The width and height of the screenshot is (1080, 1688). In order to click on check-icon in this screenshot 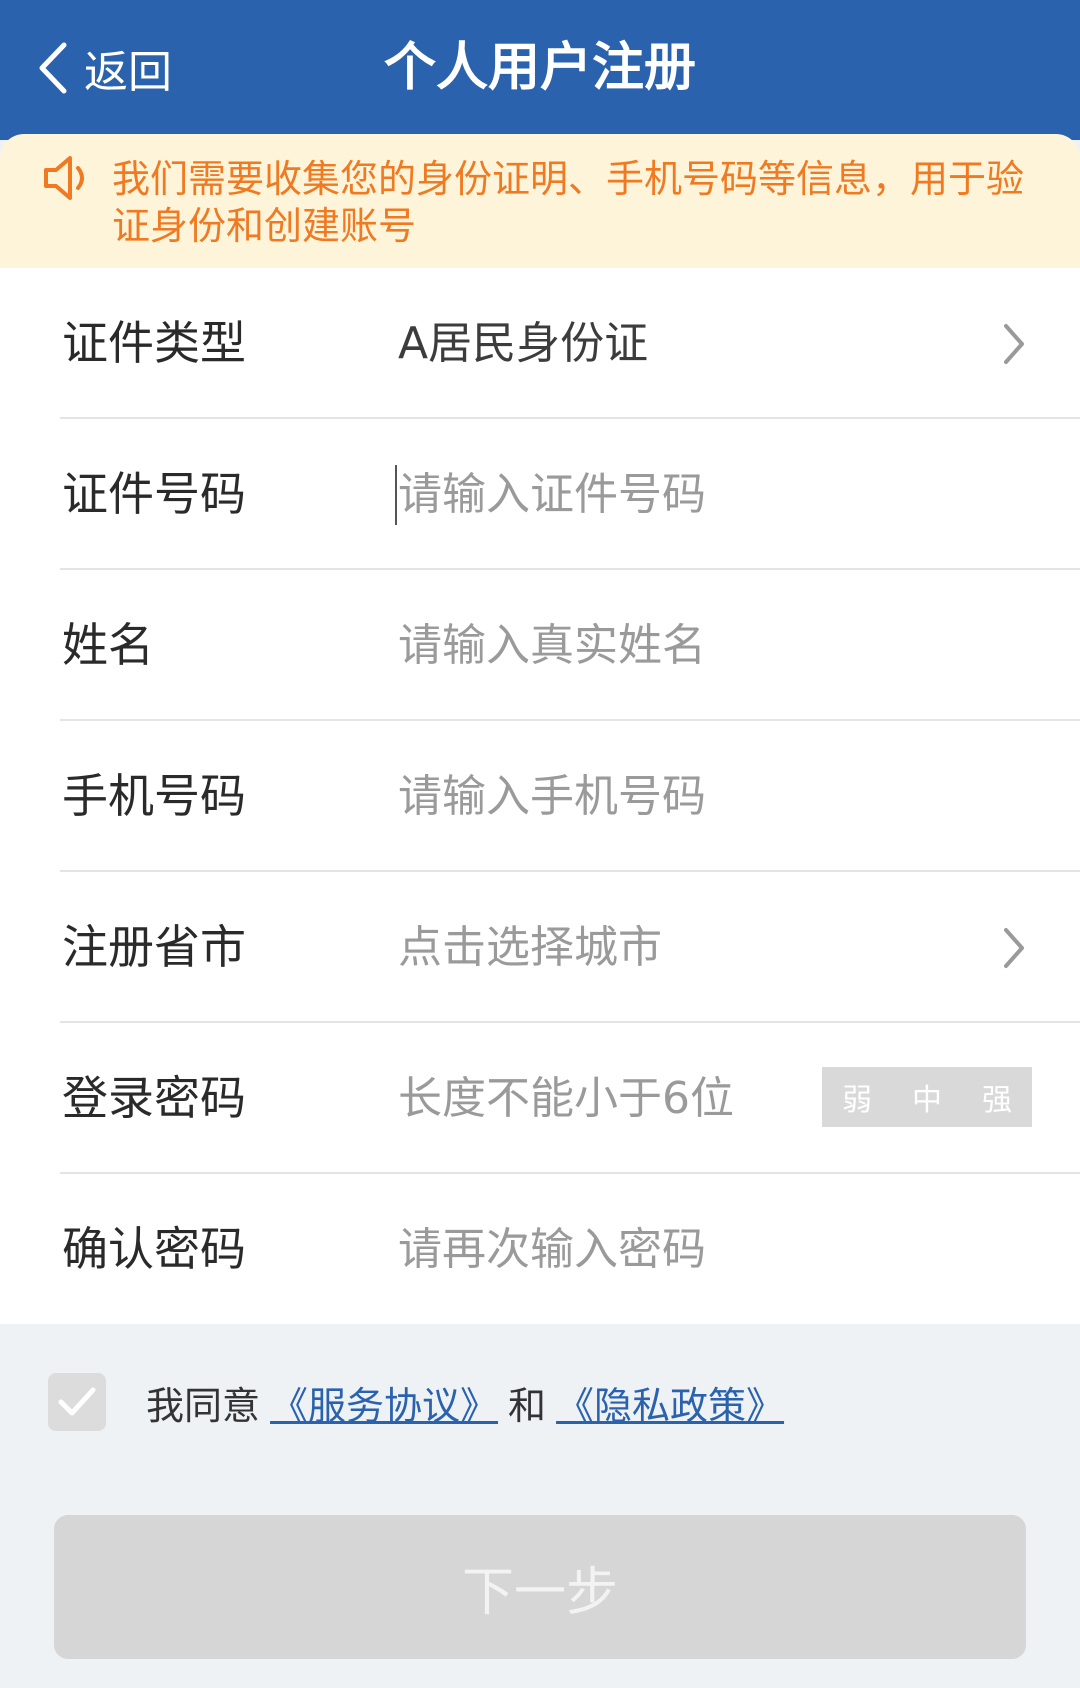, I will do `click(77, 1401)`.